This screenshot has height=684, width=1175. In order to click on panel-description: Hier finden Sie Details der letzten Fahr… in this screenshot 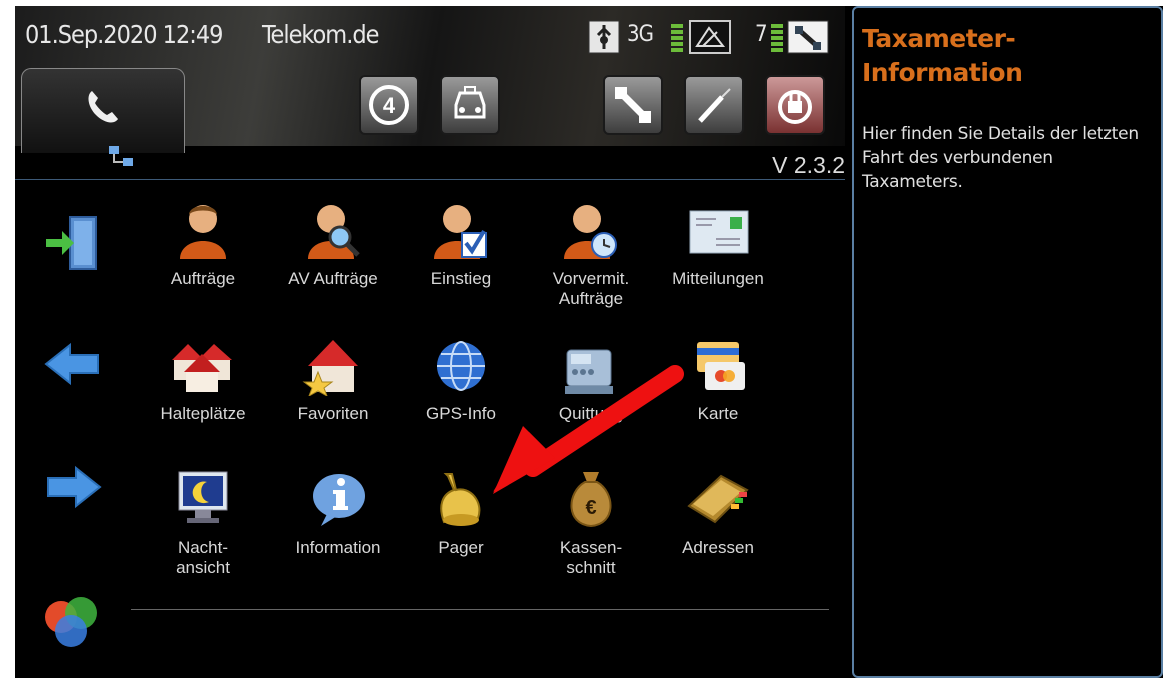, I will do `click(1000, 158)`.